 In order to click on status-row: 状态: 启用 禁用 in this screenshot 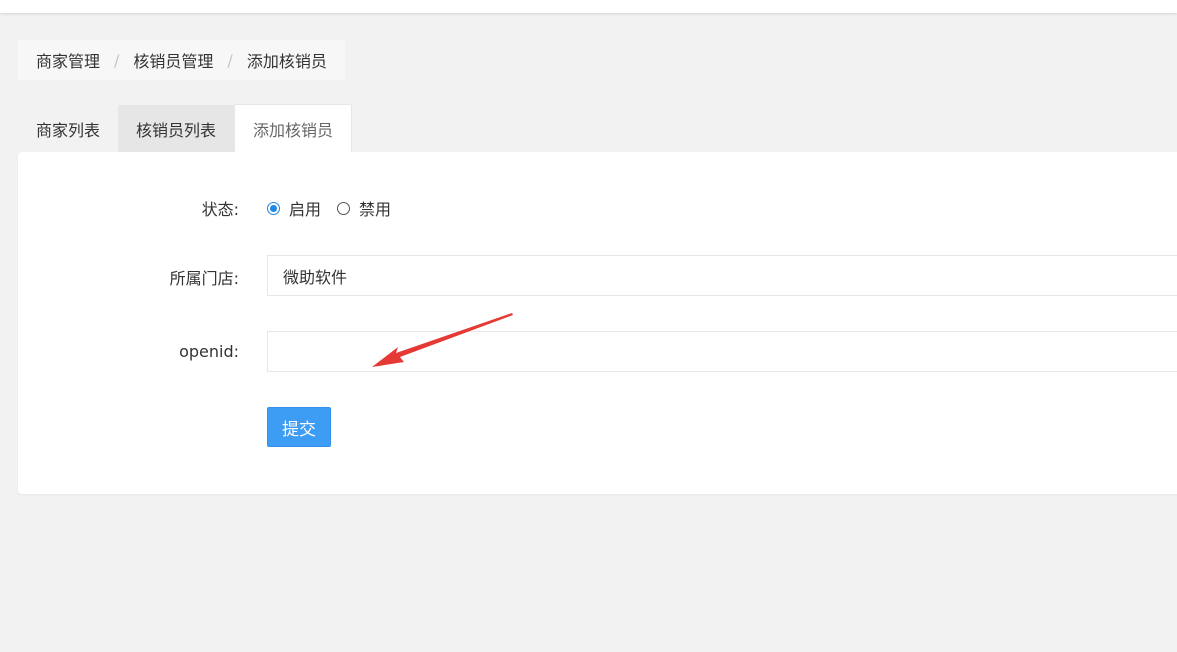, I will do `click(212, 208)`.